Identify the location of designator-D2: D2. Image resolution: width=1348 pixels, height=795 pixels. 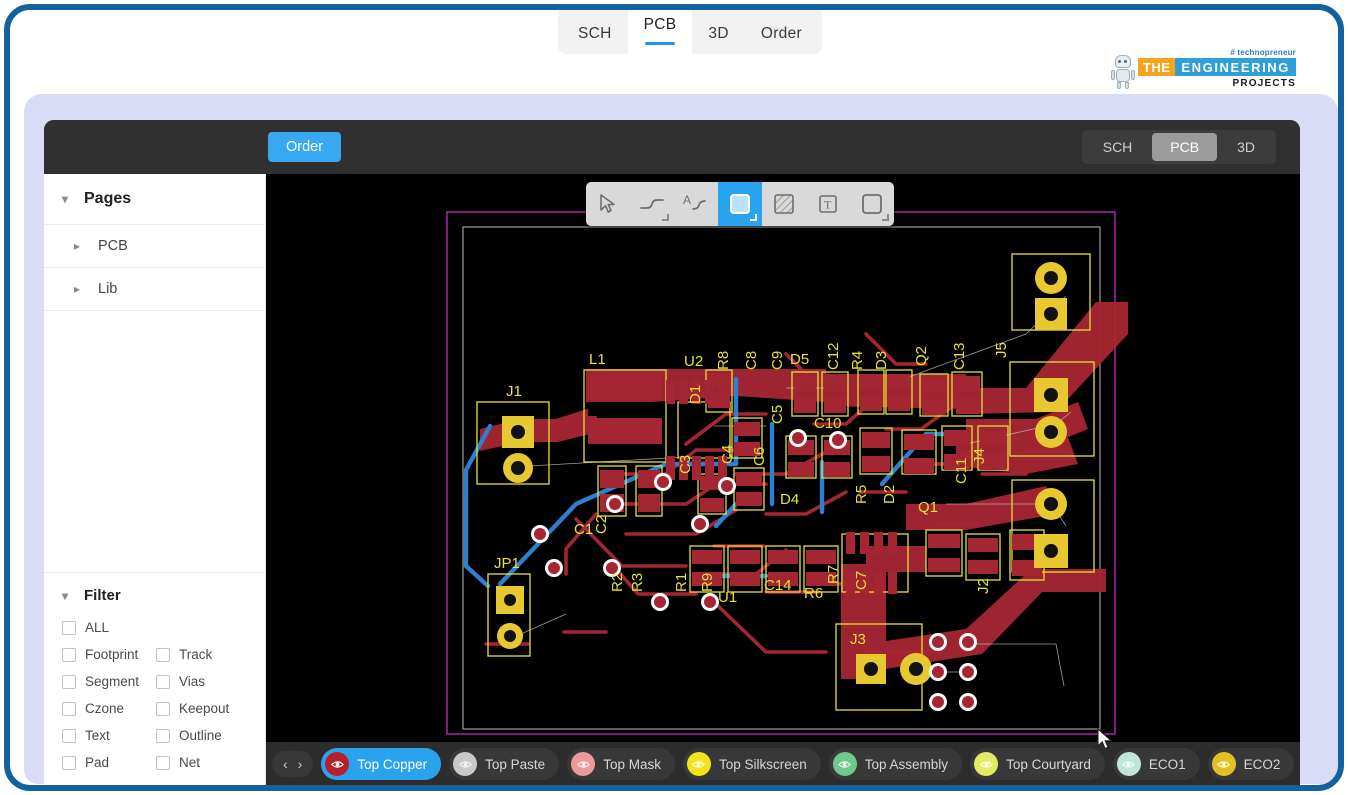
(889, 494).